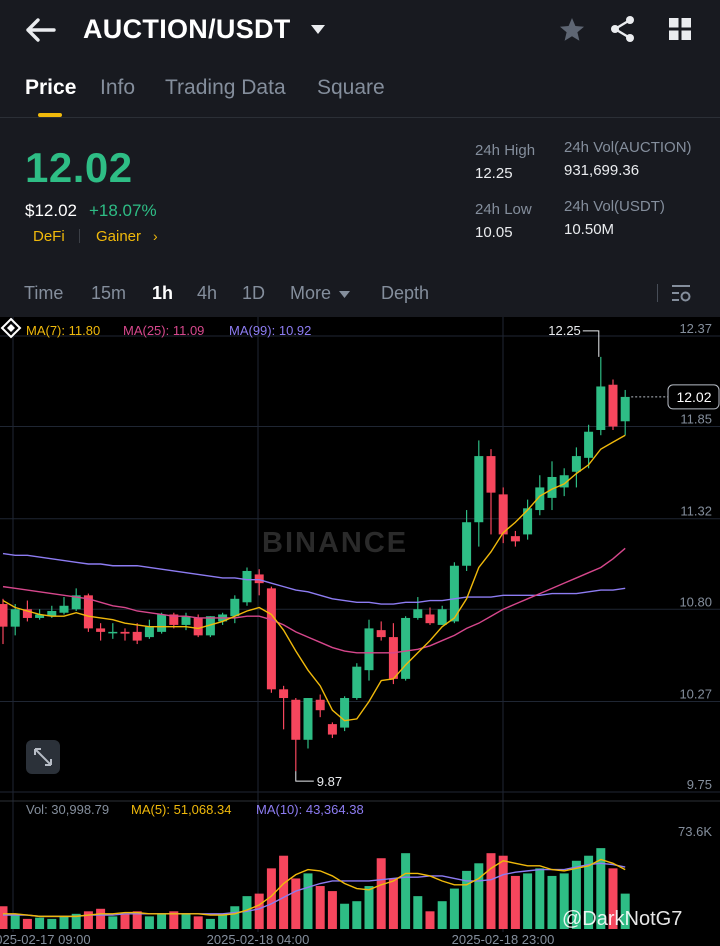 This screenshot has height=946, width=720. Describe the element at coordinates (258, 939) in the screenshot. I see `time-tick-label: 2025-02-18 04:00` at that location.